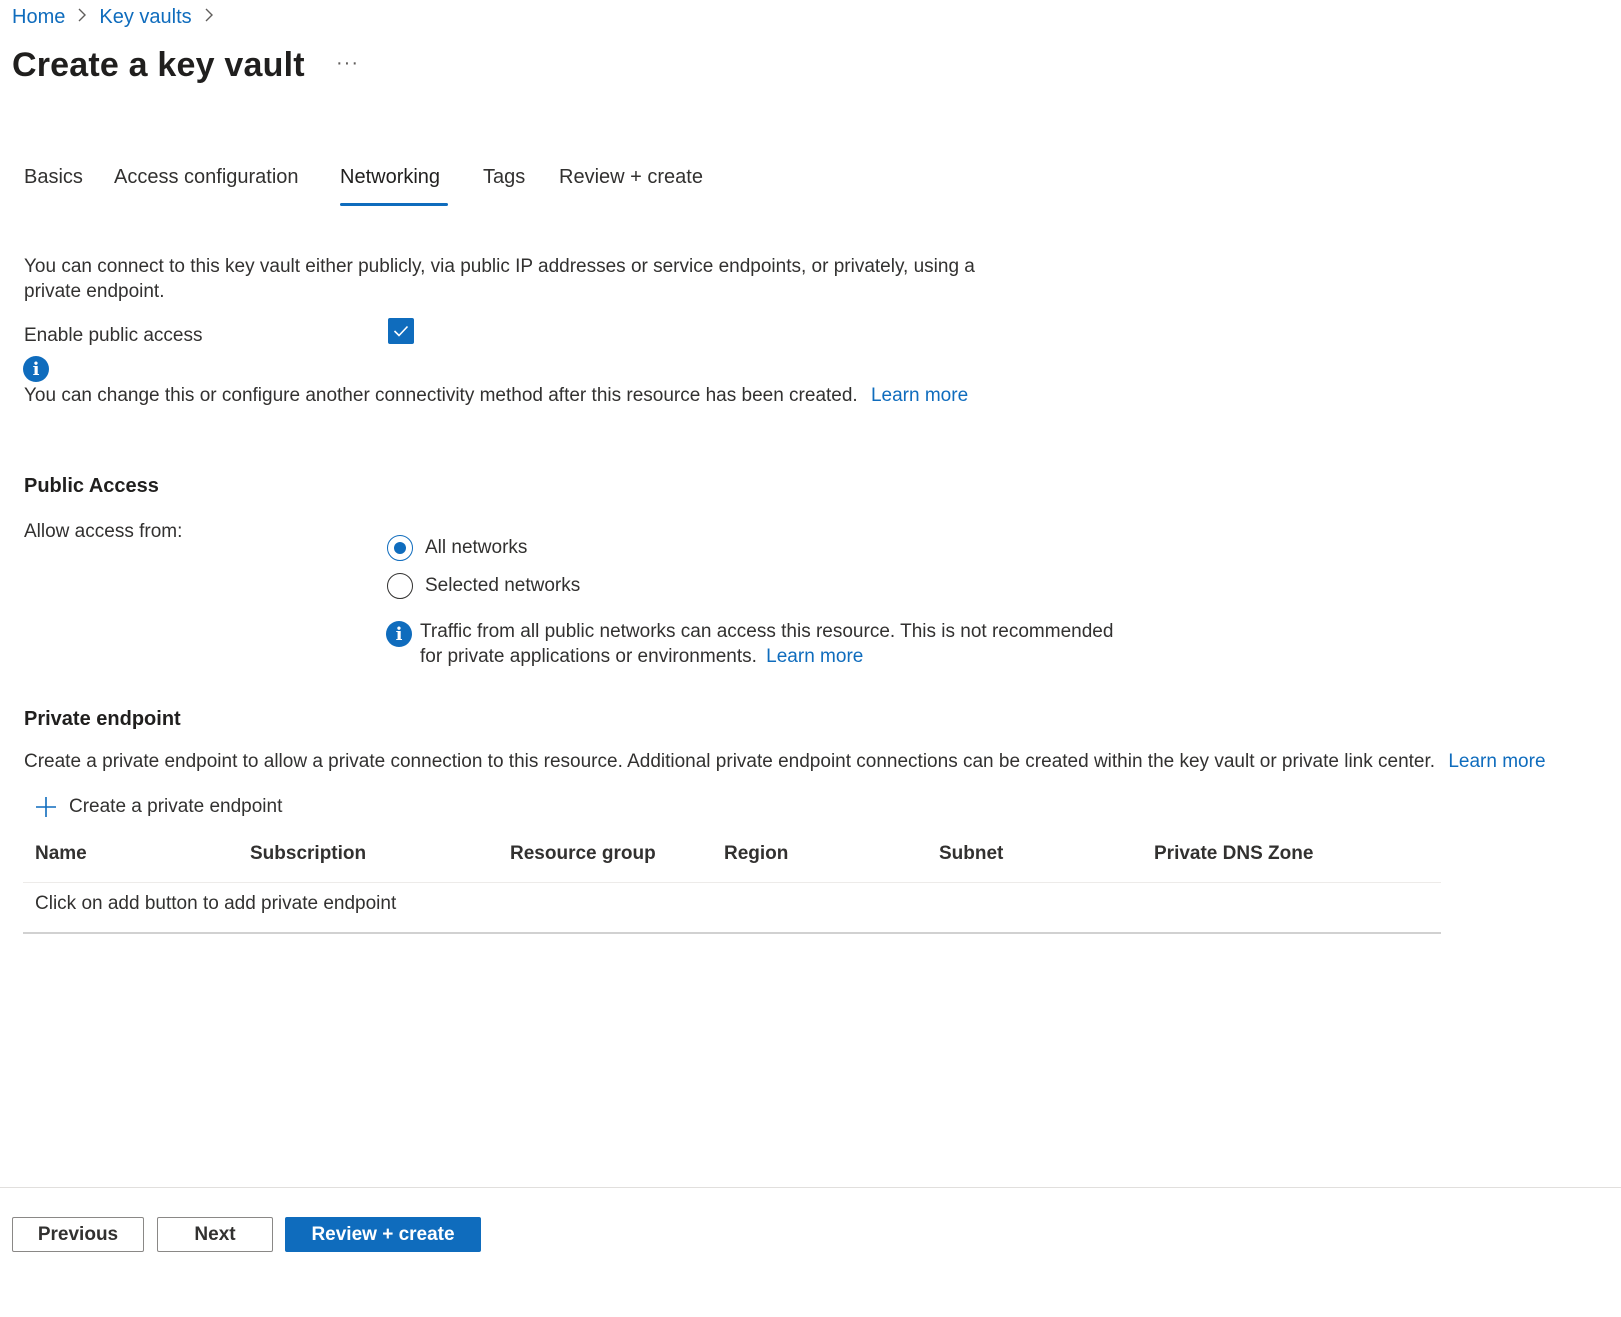 The image size is (1621, 1317). What do you see at coordinates (158, 65) in the screenshot?
I see `page-title: Create a key vault` at bounding box center [158, 65].